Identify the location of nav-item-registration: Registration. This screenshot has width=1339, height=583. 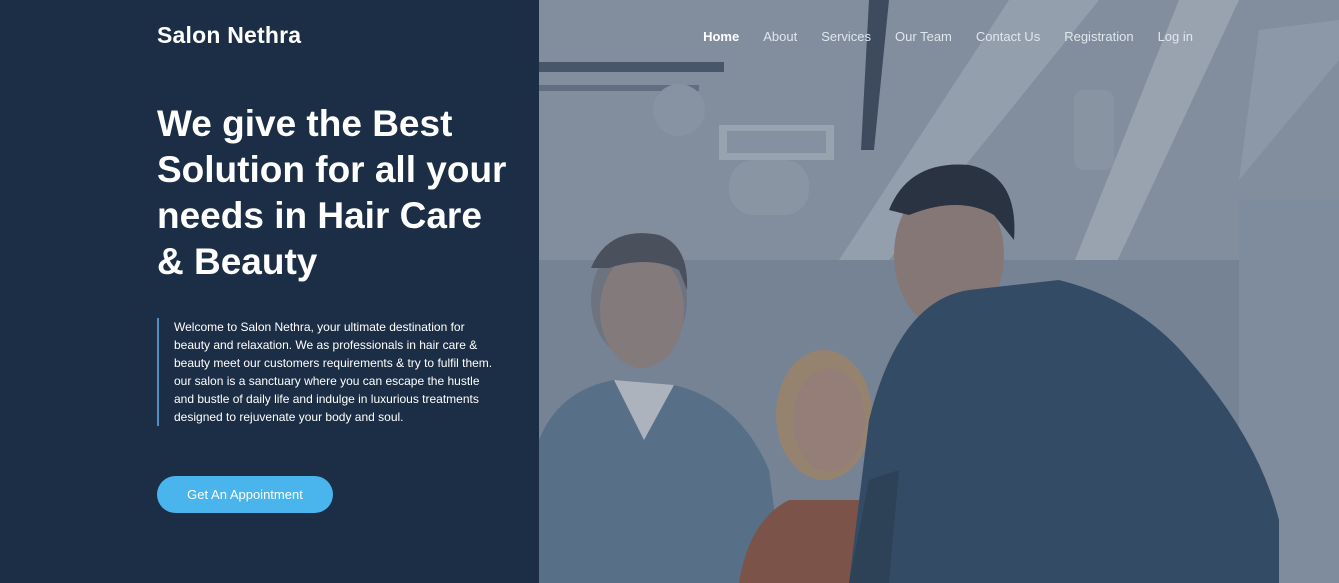
(1098, 37).